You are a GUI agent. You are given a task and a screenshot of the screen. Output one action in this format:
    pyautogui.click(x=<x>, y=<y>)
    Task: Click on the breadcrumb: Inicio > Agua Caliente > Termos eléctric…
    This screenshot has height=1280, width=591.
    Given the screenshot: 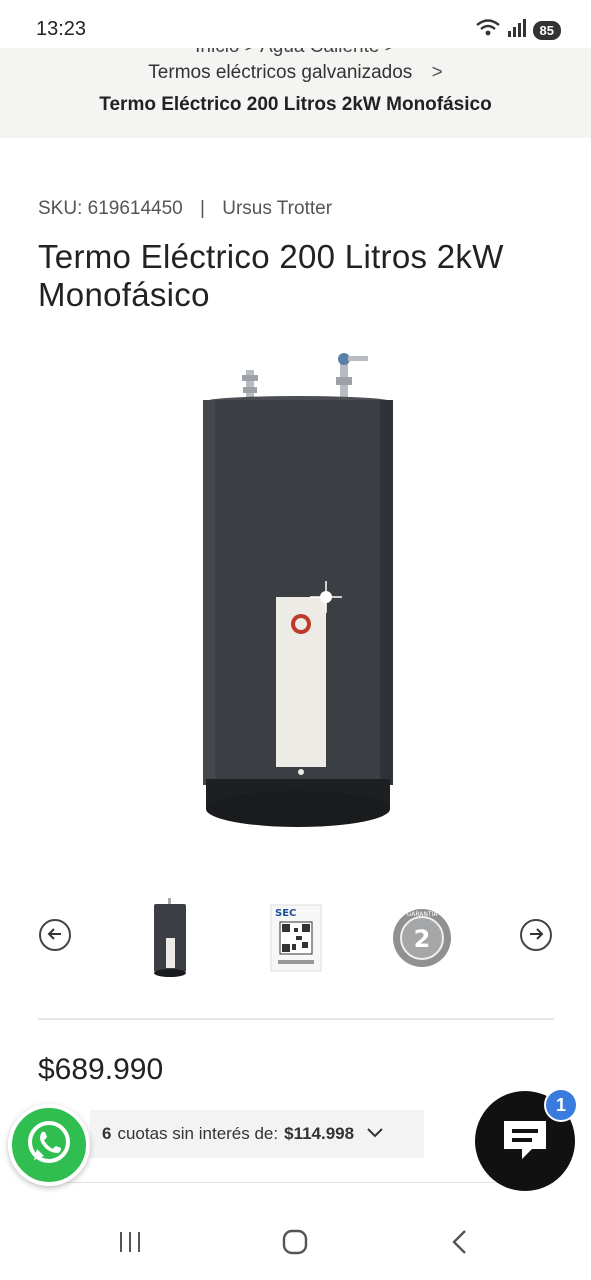 What is the action you would take?
    pyautogui.click(x=295, y=93)
    